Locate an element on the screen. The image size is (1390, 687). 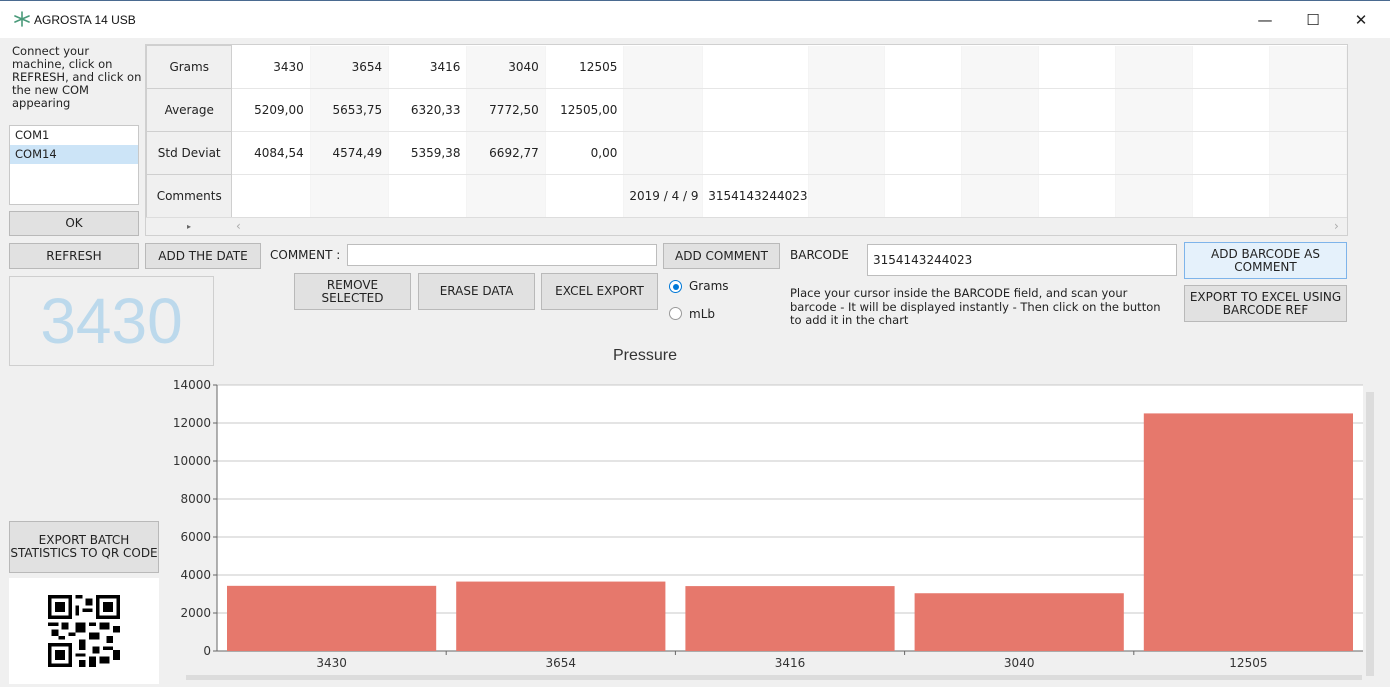
com-port-item: COM1 is located at coordinates (74, 135).